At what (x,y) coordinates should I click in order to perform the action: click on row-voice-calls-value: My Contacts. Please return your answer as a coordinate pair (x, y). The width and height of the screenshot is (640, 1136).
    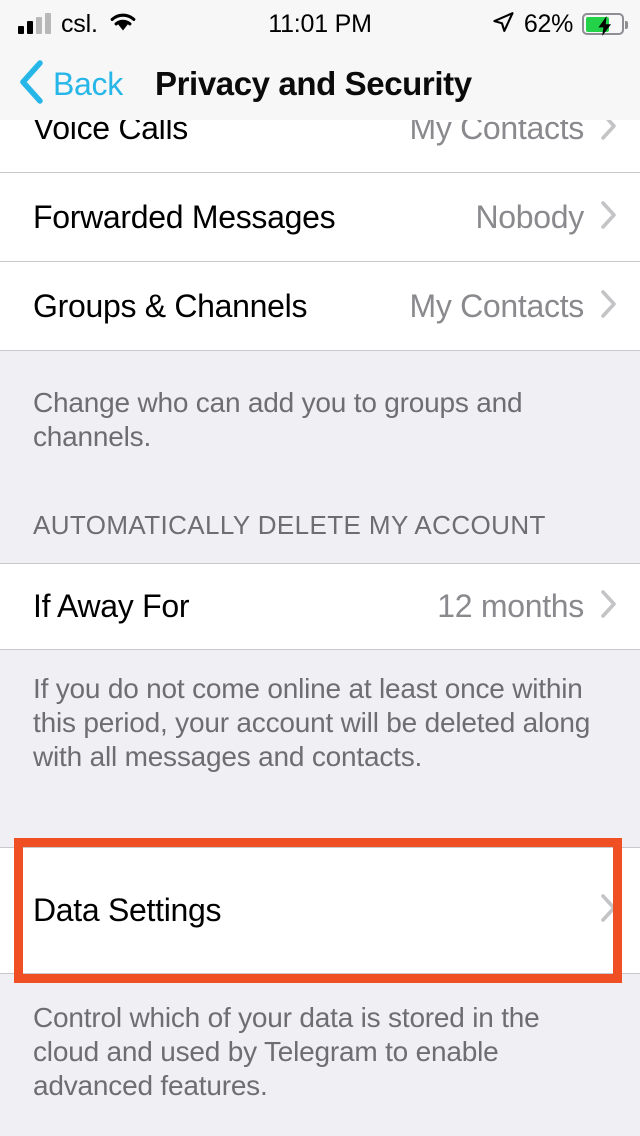
    Looking at the image, I should click on (496, 133).